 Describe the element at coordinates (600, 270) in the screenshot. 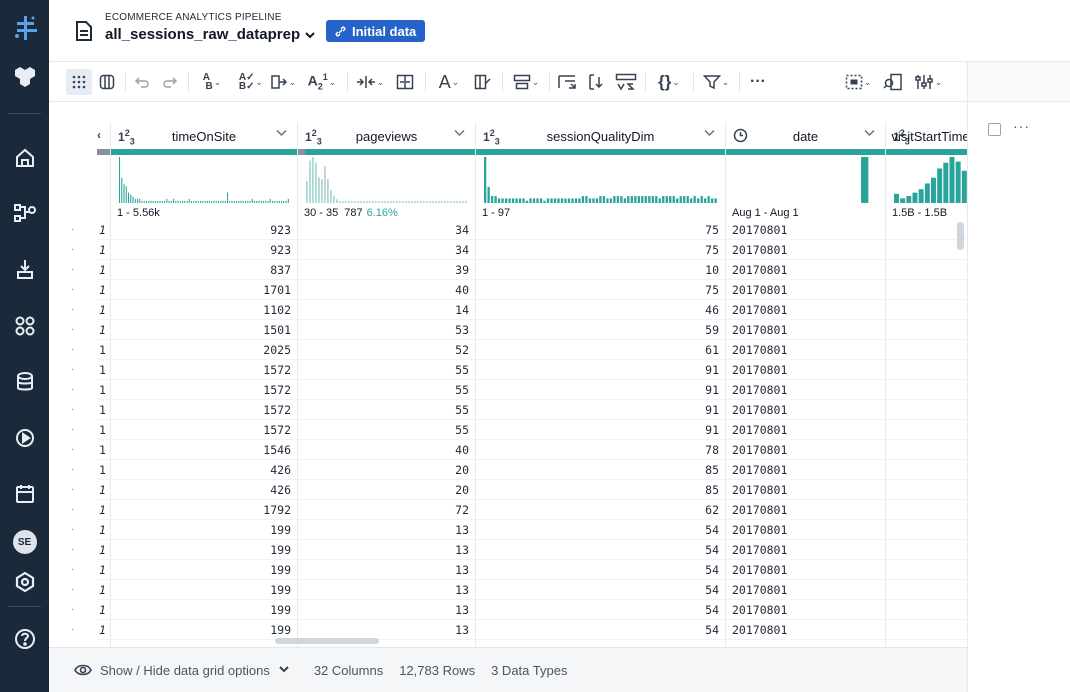

I see `table-cell: 10` at that location.